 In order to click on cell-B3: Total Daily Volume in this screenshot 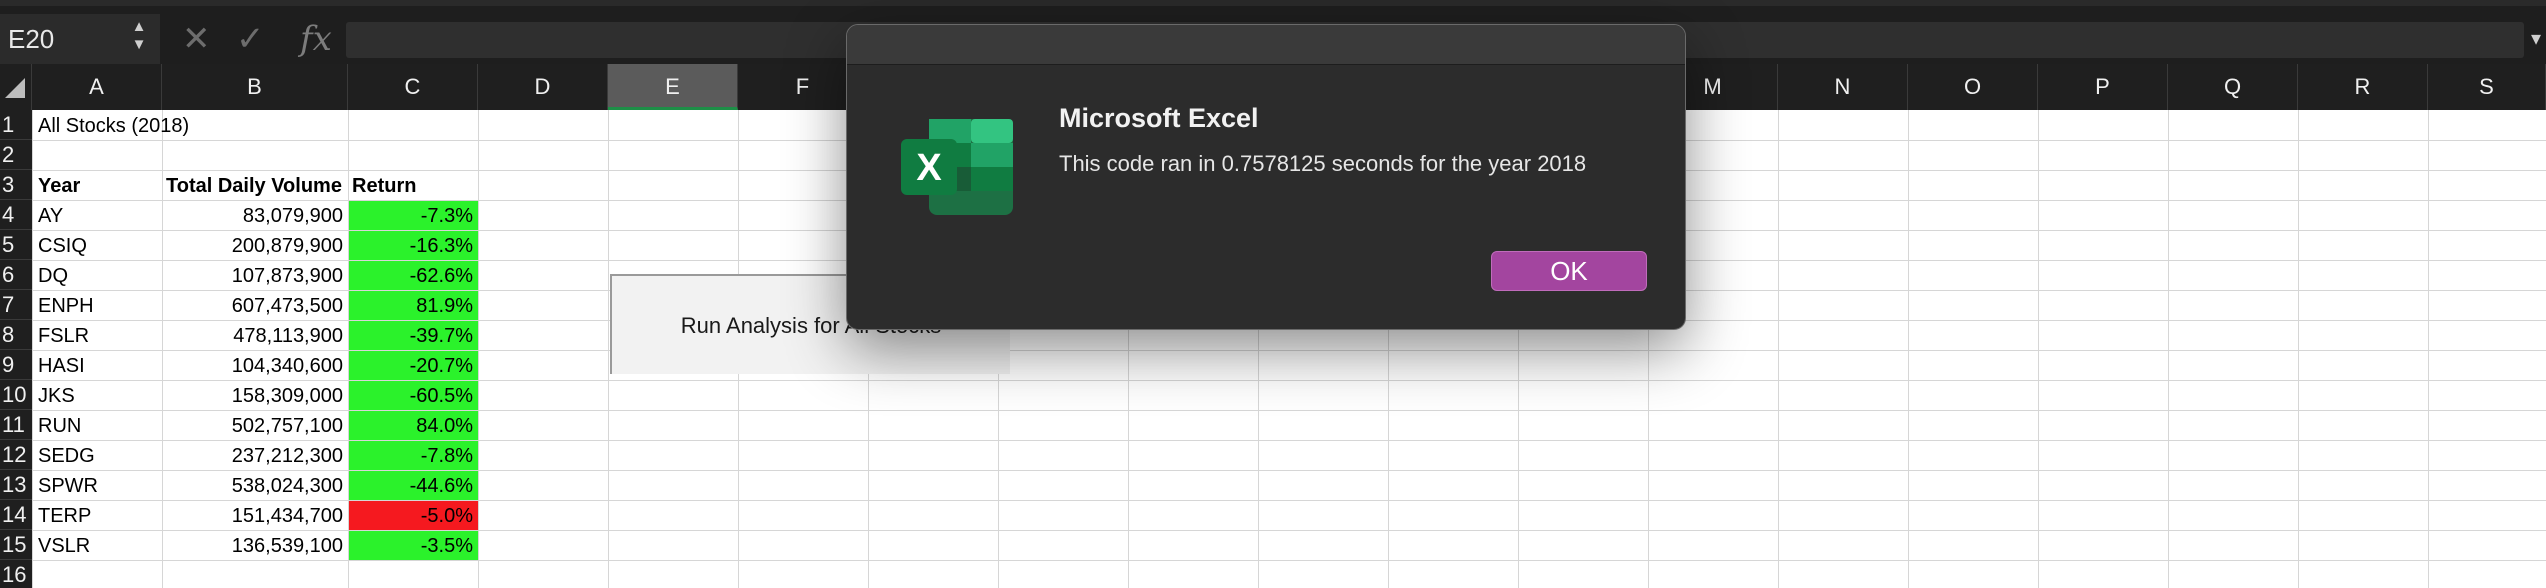, I will do `click(255, 186)`.